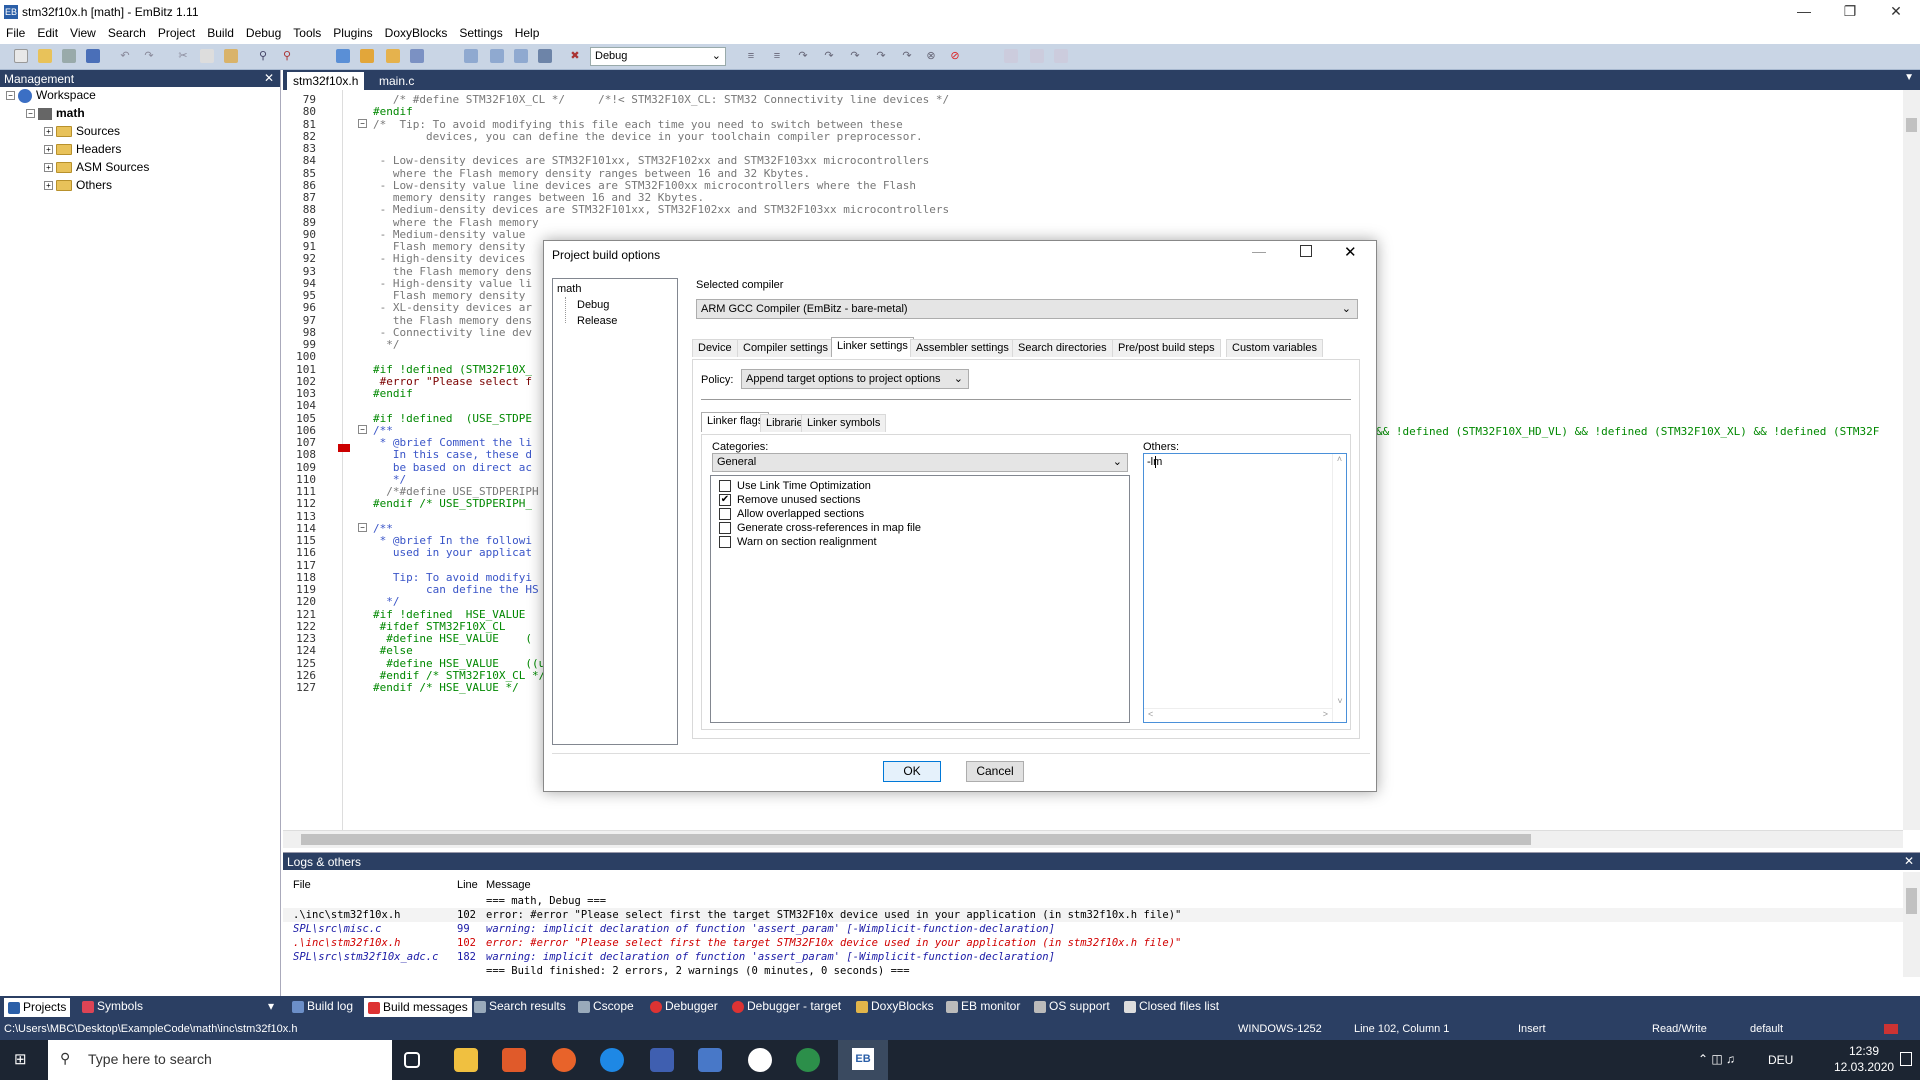 This screenshot has width=1920, height=1080. I want to click on horizontal-scrollbar, so click(1093, 839).